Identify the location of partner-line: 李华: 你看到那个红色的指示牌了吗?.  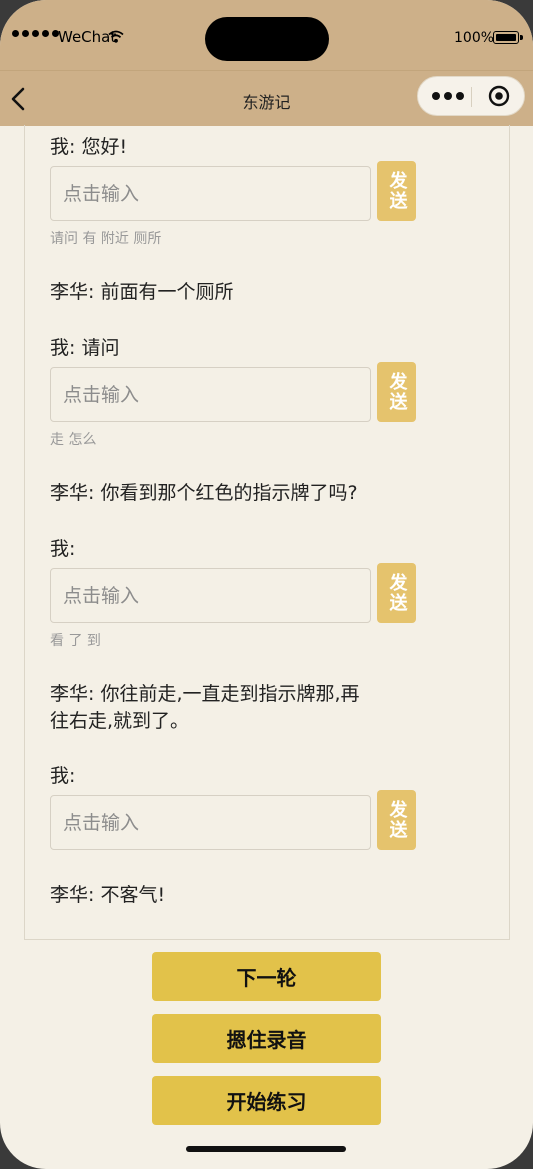
(204, 493).